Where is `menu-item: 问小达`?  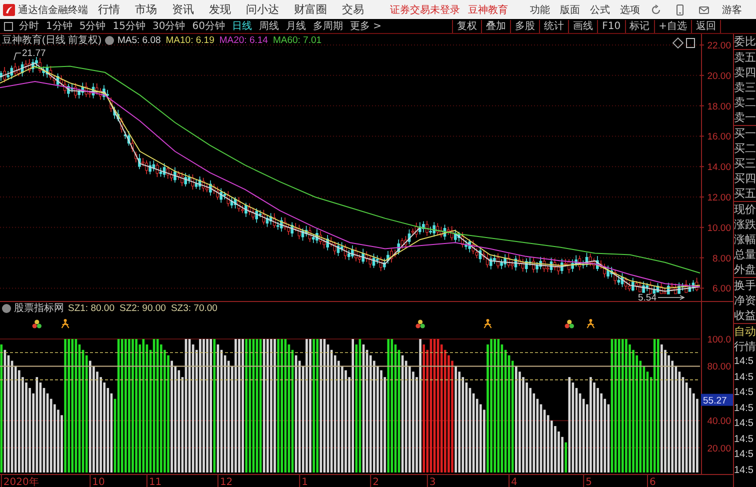 menu-item: 问小达 is located at coordinates (262, 9).